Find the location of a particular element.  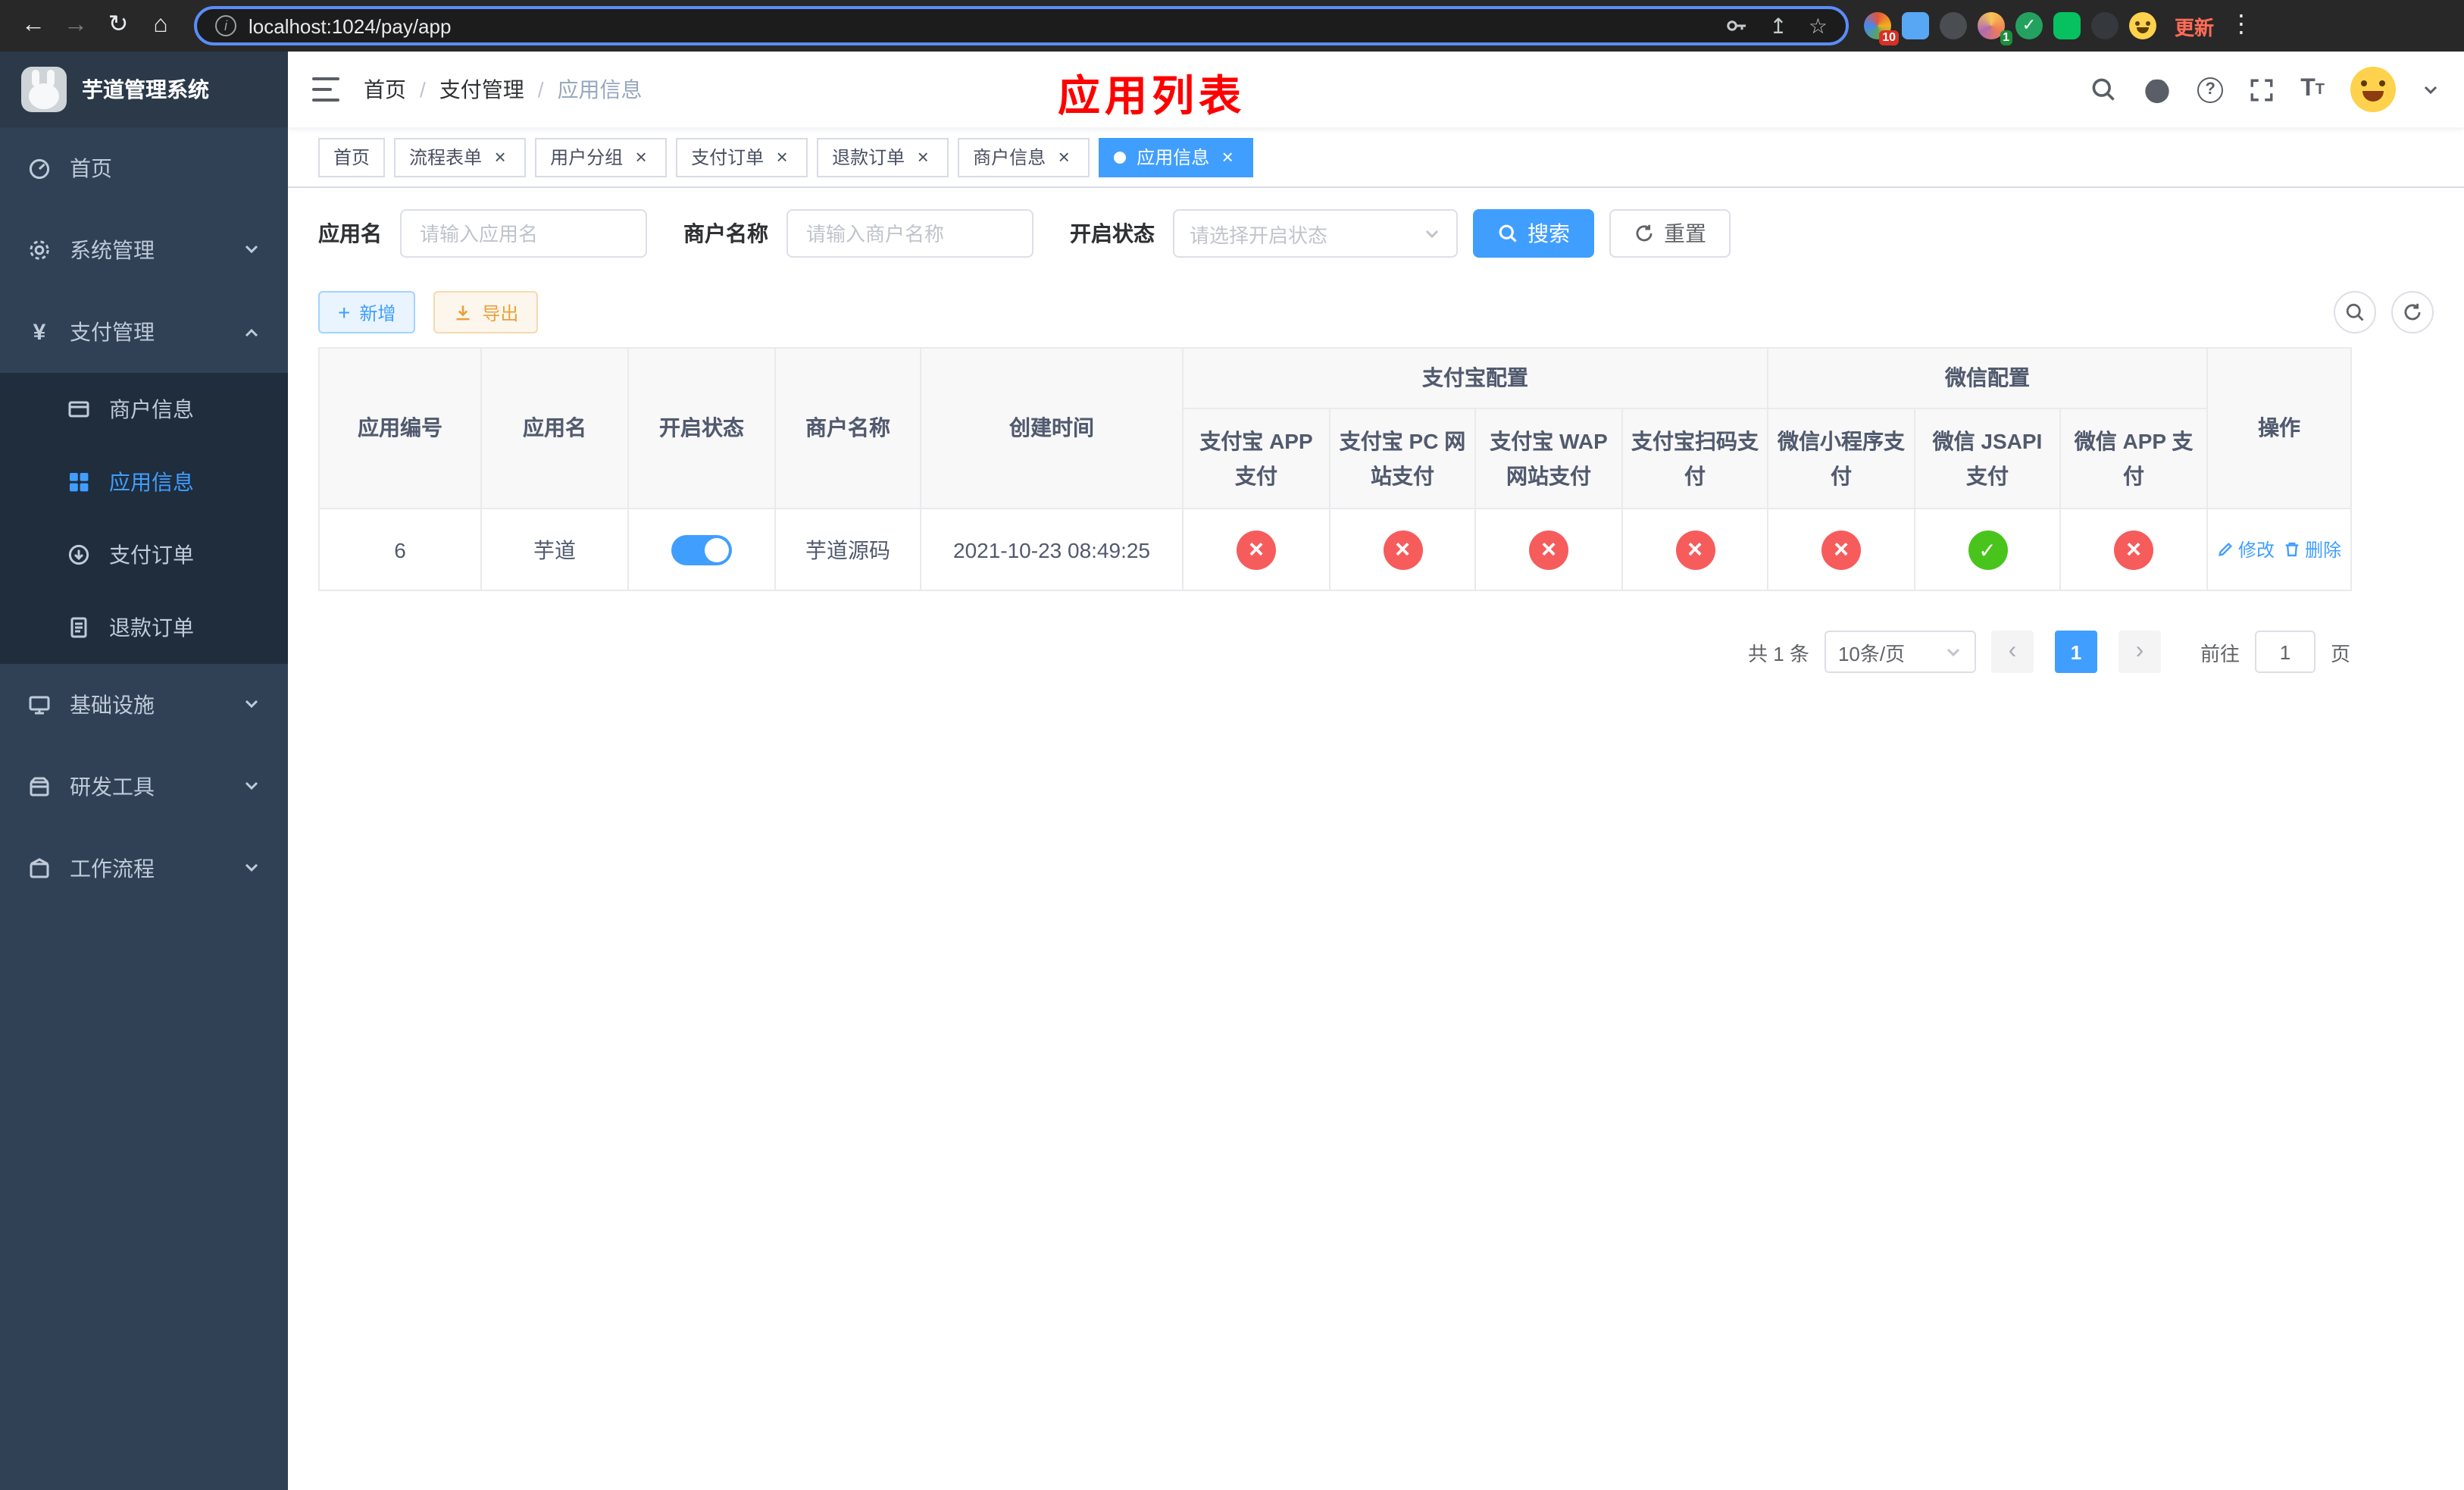

merchant-name-input is located at coordinates (909, 233).